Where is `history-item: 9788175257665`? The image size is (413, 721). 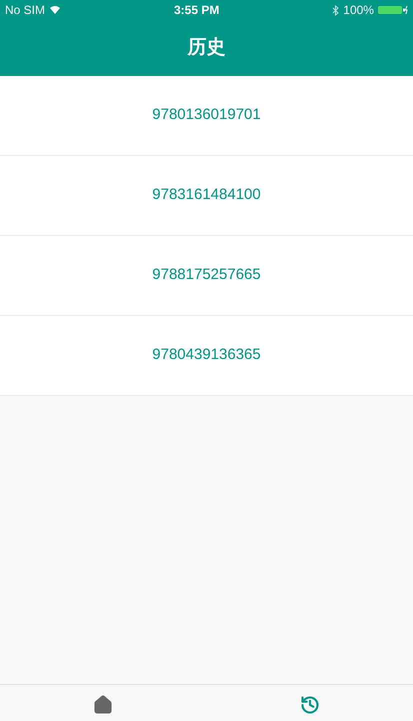 history-item: 9788175257665 is located at coordinates (206, 276).